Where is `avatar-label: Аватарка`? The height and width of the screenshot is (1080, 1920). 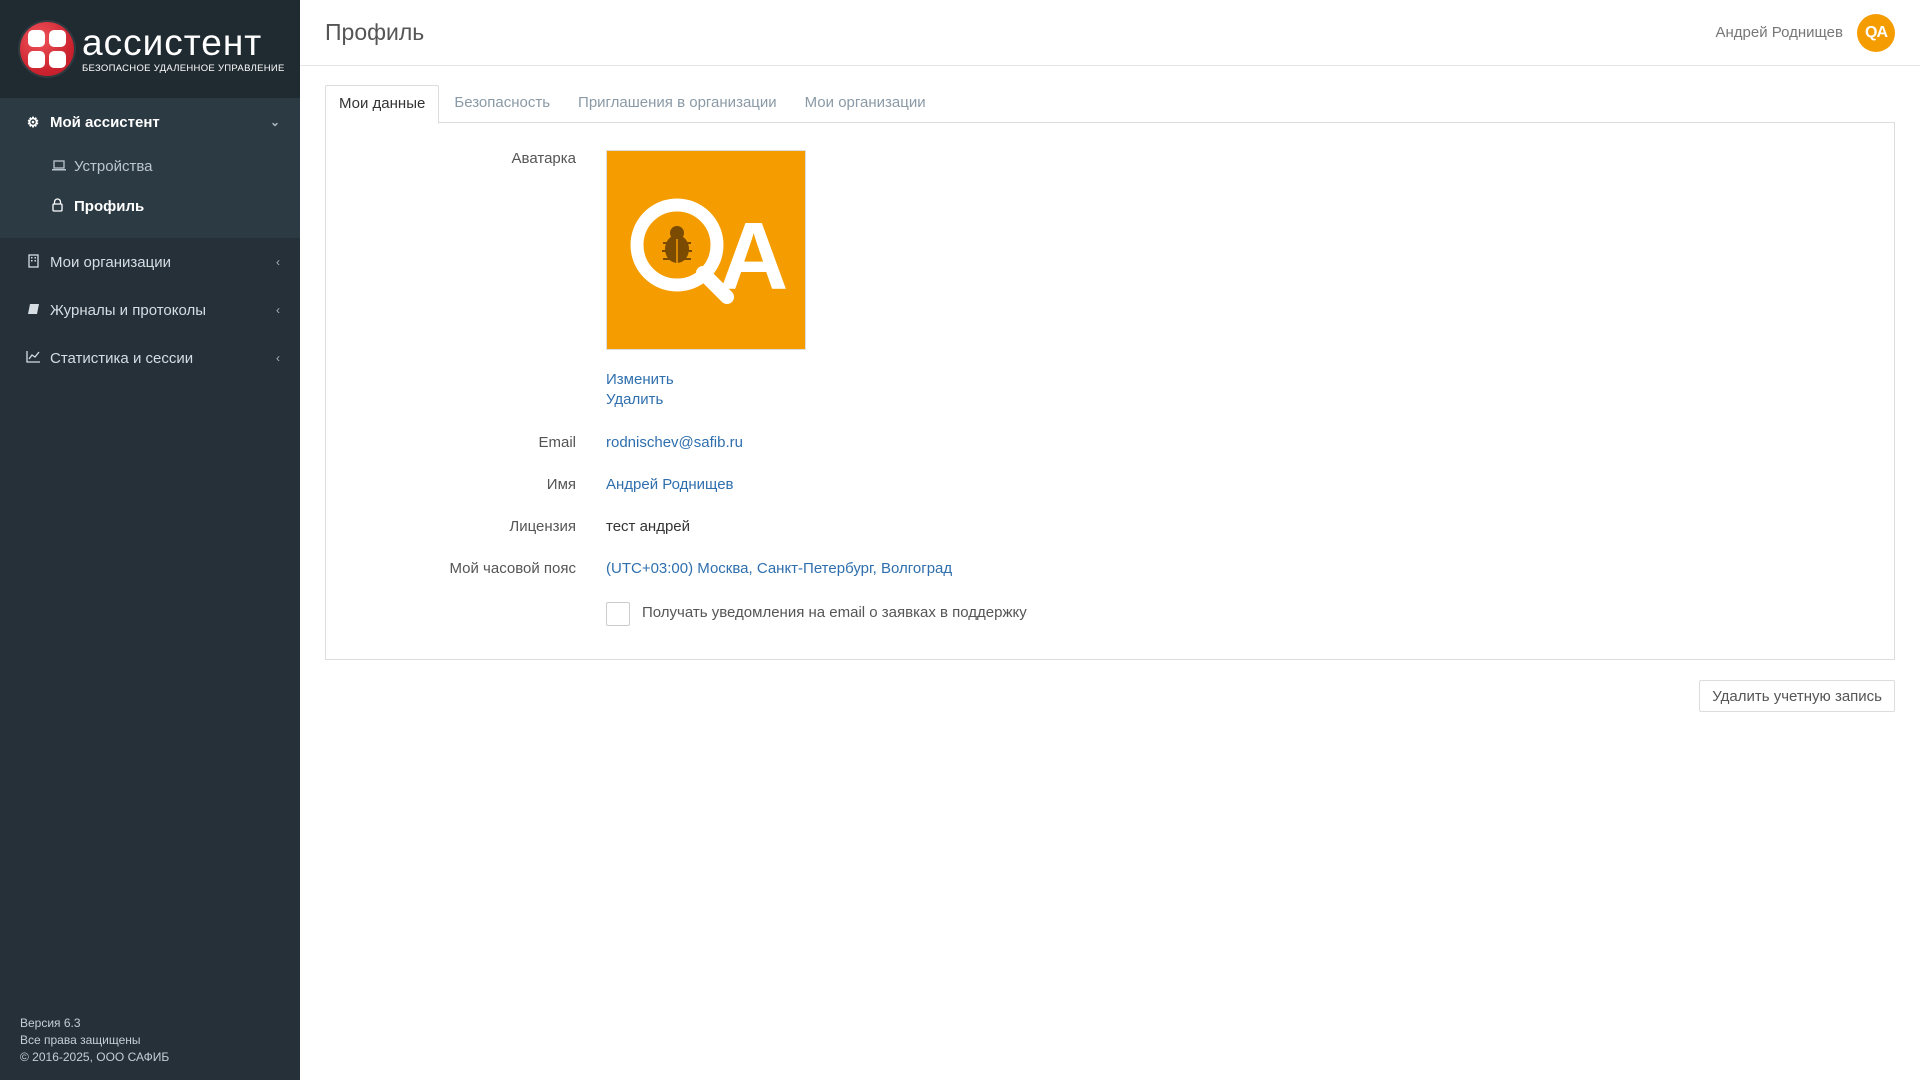 avatar-label: Аватарка is located at coordinates (543, 158).